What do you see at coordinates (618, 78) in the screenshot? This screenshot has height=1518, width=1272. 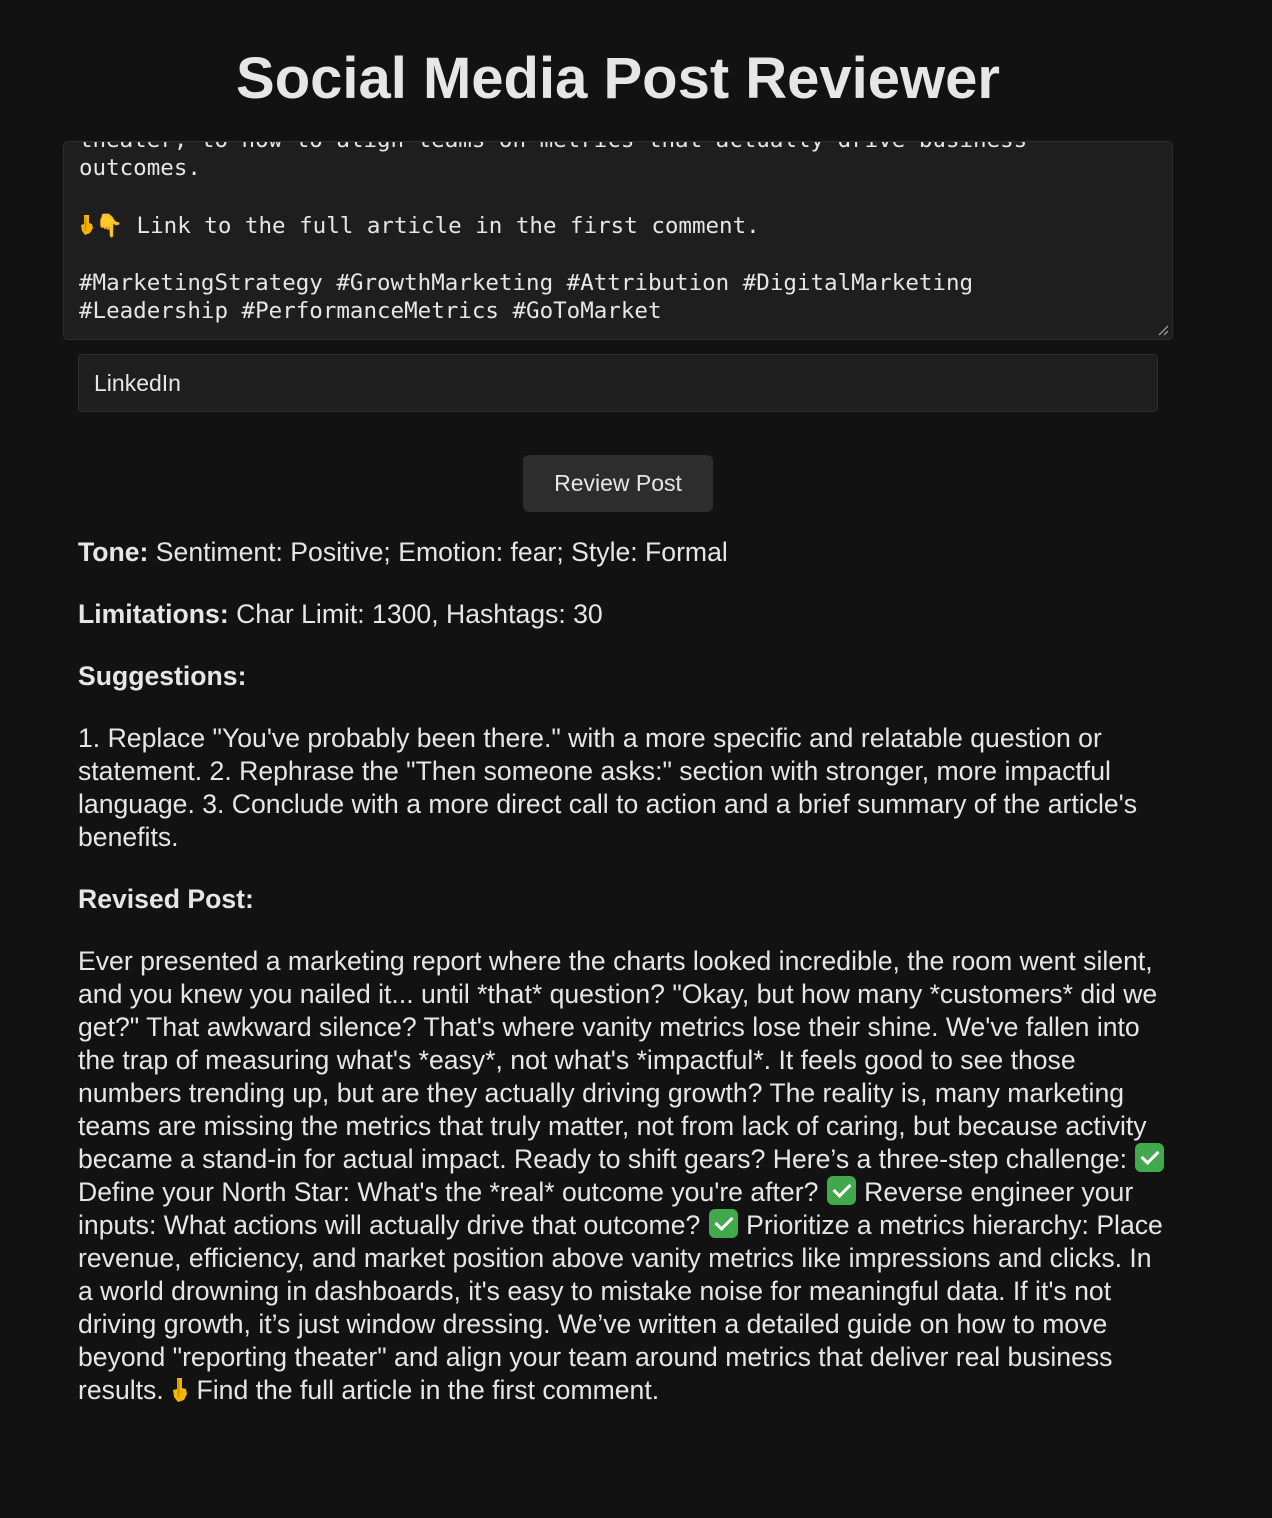 I see `page-title: Social Media Post Reviewer` at bounding box center [618, 78].